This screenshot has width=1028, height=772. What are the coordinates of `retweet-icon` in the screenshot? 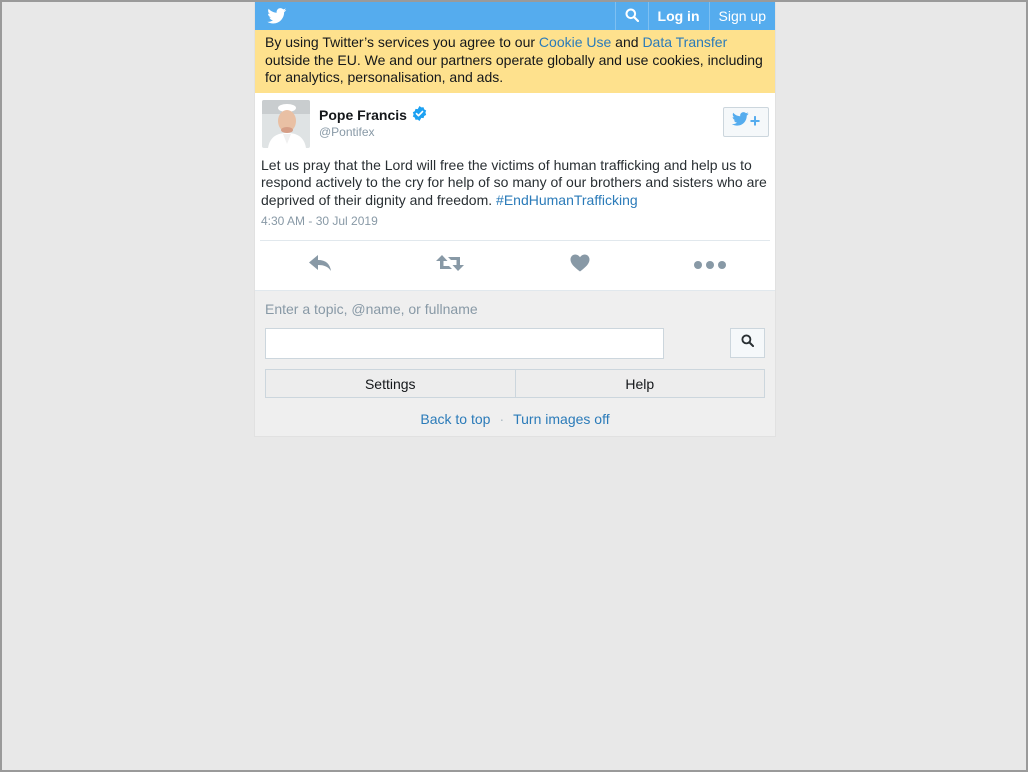 It's located at (450, 265).